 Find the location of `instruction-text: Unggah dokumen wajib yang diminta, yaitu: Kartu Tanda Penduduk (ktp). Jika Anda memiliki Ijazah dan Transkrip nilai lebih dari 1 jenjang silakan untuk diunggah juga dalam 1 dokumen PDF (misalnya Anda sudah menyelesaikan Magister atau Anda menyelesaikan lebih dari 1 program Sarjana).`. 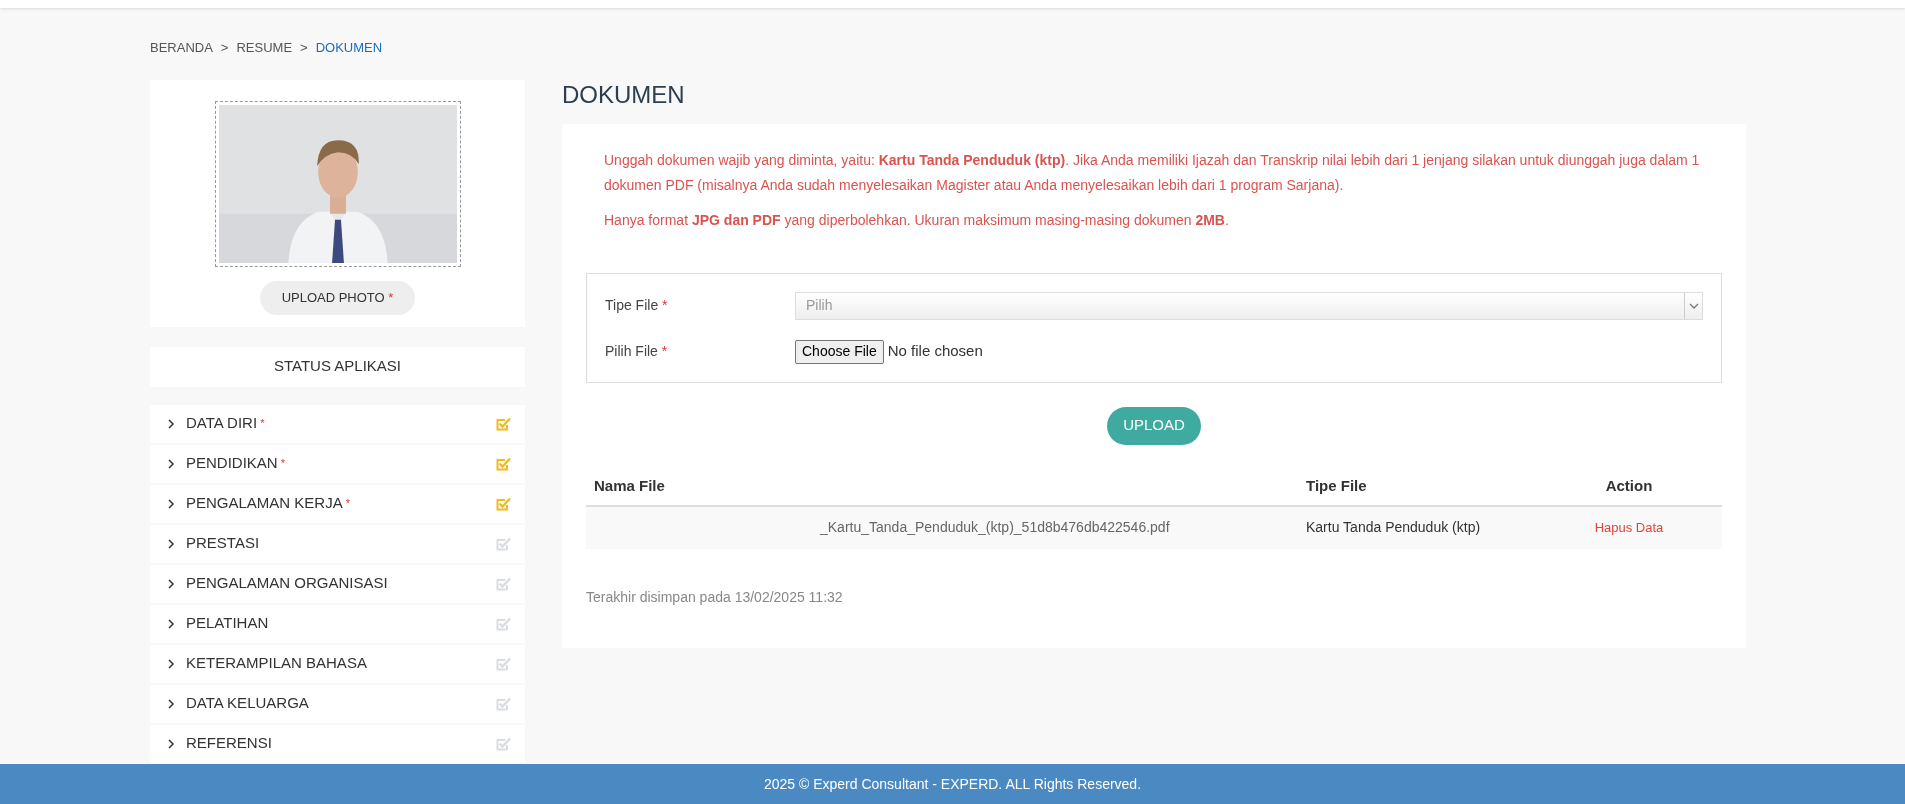

instruction-text: Unggah dokumen wajib yang diminta, yaitu: Kartu Tanda Penduduk (ktp). Jika Anda memiliki Ijazah dan Transkrip nilai lebih dari 1 jenjang silakan untuk diunggah juga dalam 1 dokumen PDF (misalnya Anda sudah menyelesaikan Magister atau Anda menyelesaikan lebih dari 1 program Sarjana). is located at coordinates (1152, 172).